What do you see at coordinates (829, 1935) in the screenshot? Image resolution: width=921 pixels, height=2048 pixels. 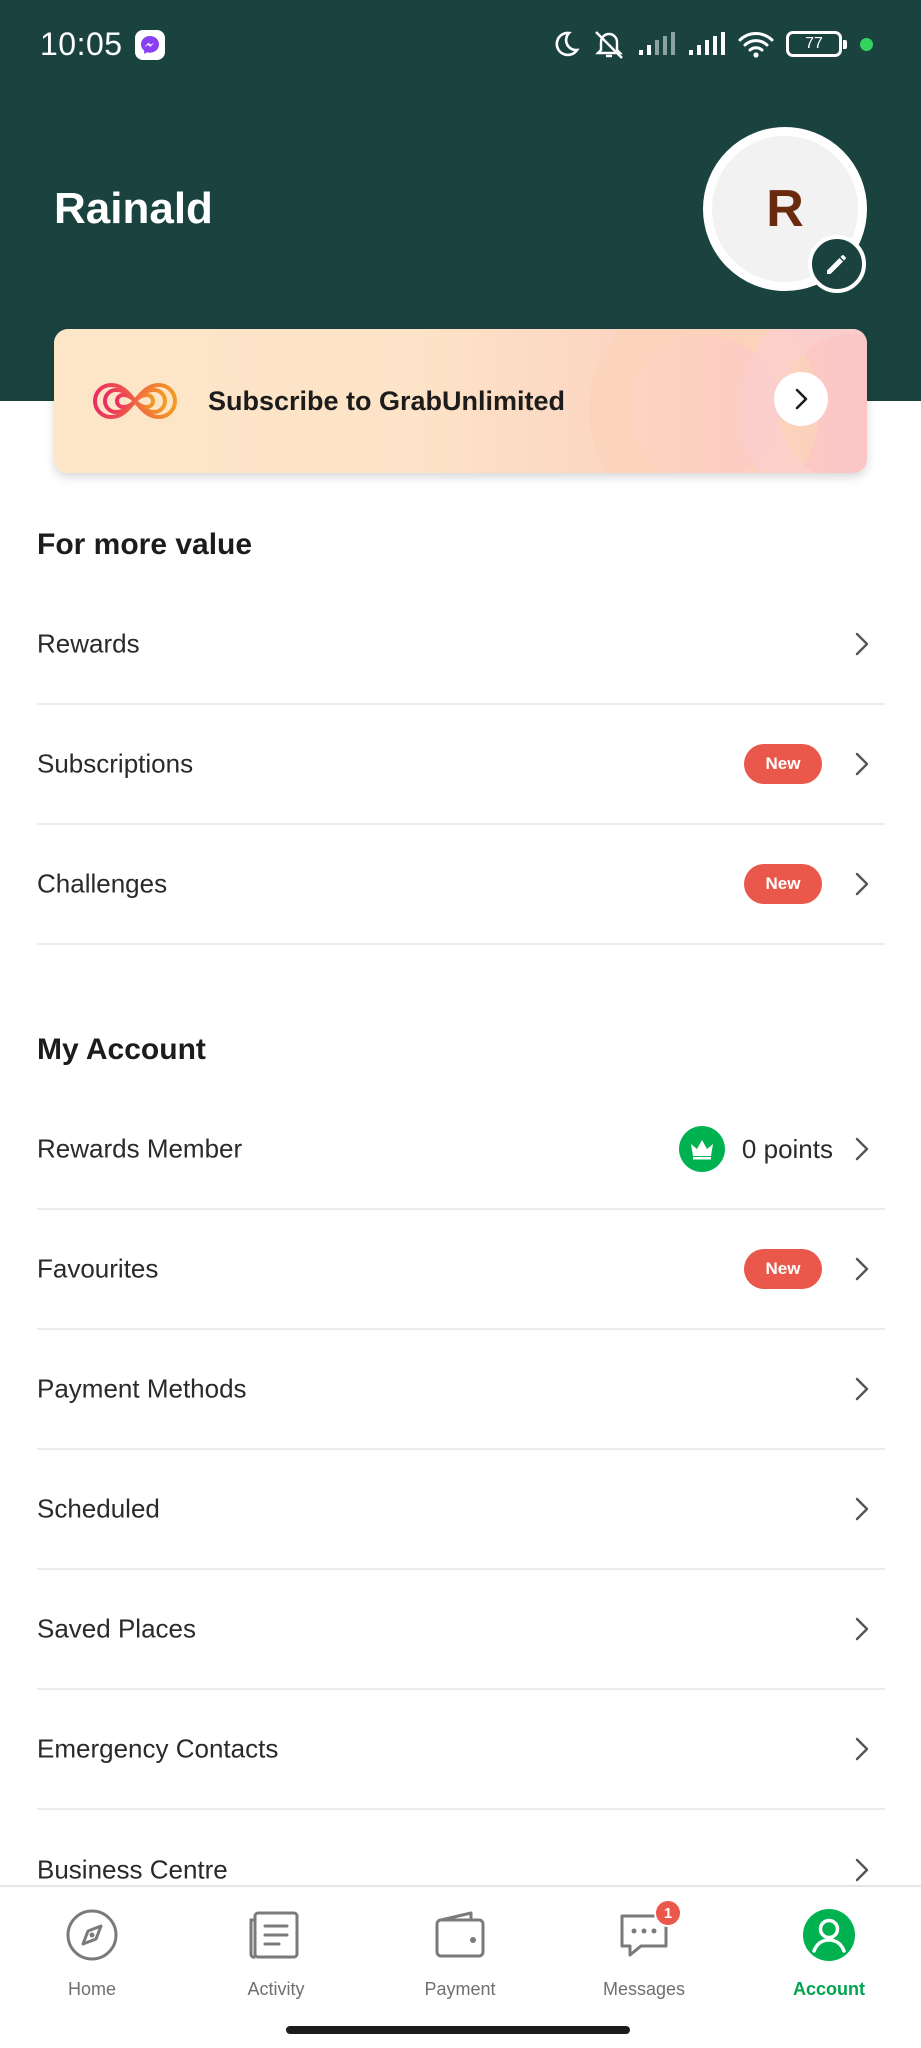 I see `account-icon` at bounding box center [829, 1935].